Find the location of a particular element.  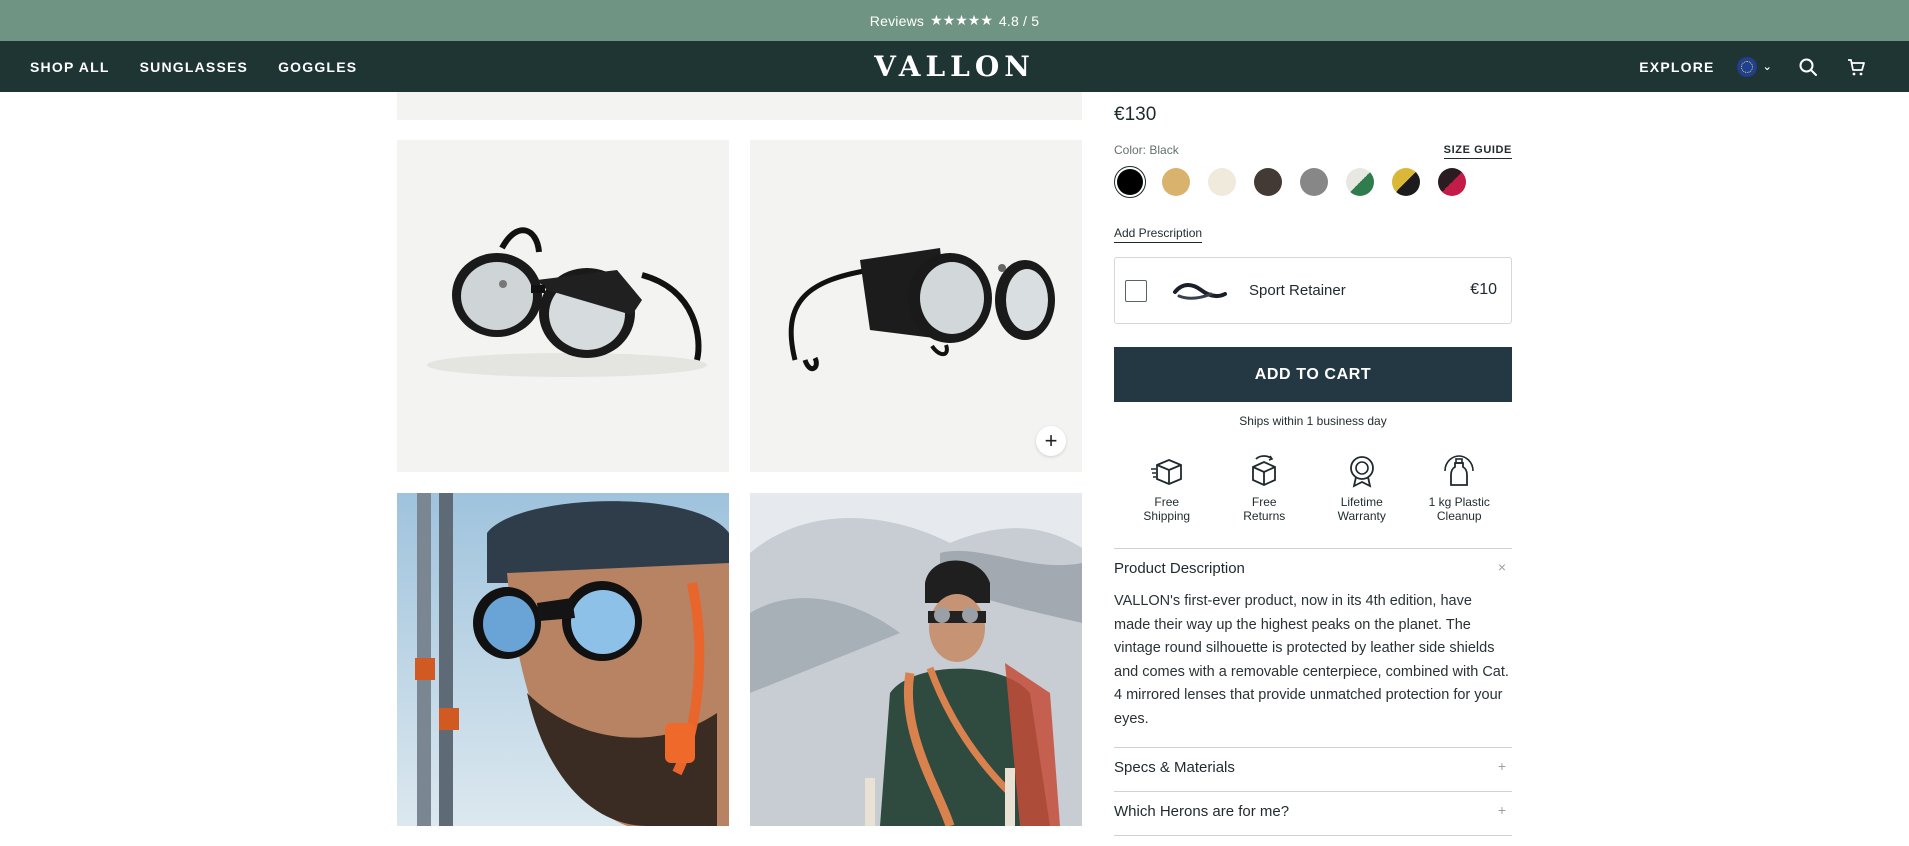

cart-icon is located at coordinates (1856, 67).